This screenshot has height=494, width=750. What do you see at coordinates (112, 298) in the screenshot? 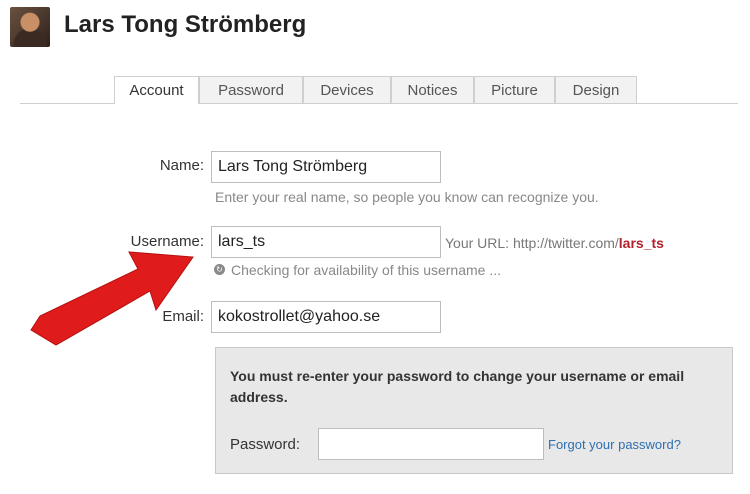
I see `red-arrow-icon` at bounding box center [112, 298].